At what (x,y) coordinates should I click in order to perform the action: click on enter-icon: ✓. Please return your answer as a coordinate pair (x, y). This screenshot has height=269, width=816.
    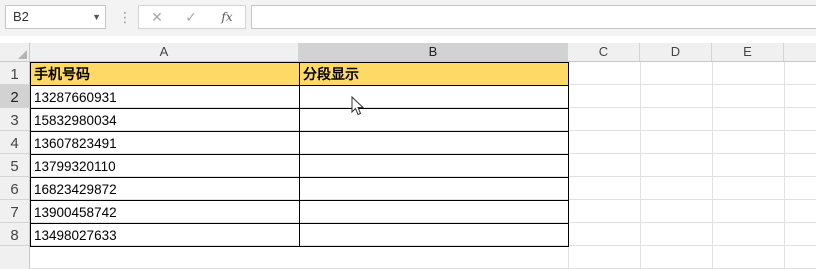
    Looking at the image, I should click on (191, 17).